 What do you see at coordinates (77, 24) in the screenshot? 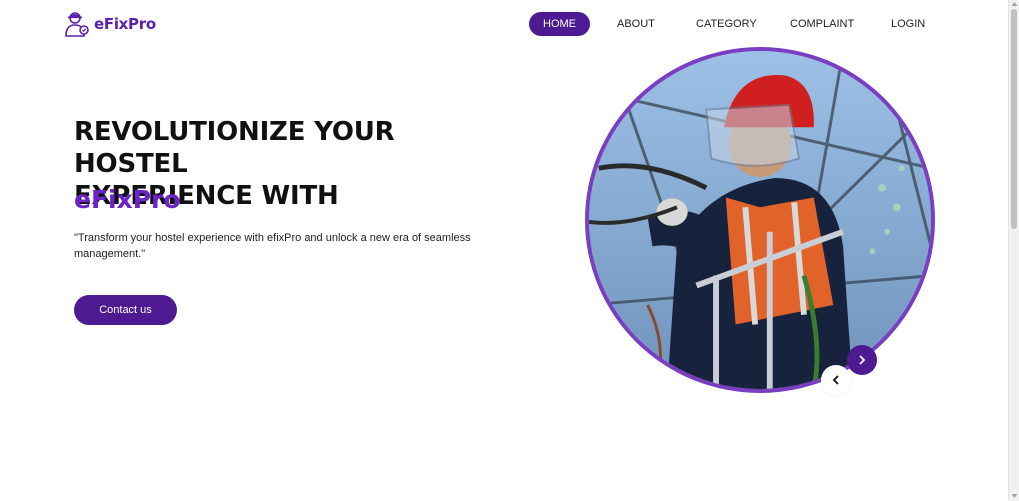
I see `technician-icon` at bounding box center [77, 24].